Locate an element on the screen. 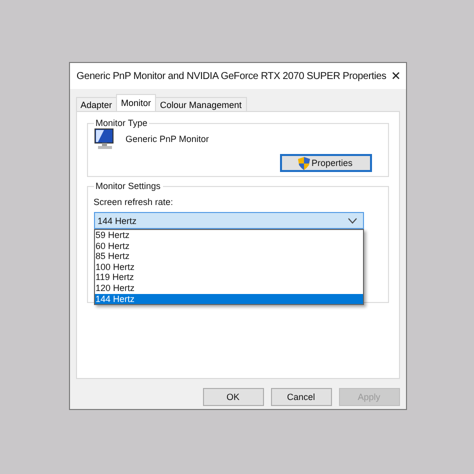 The width and height of the screenshot is (474, 474). field-label: Screen refresh rate: is located at coordinates (134, 202).